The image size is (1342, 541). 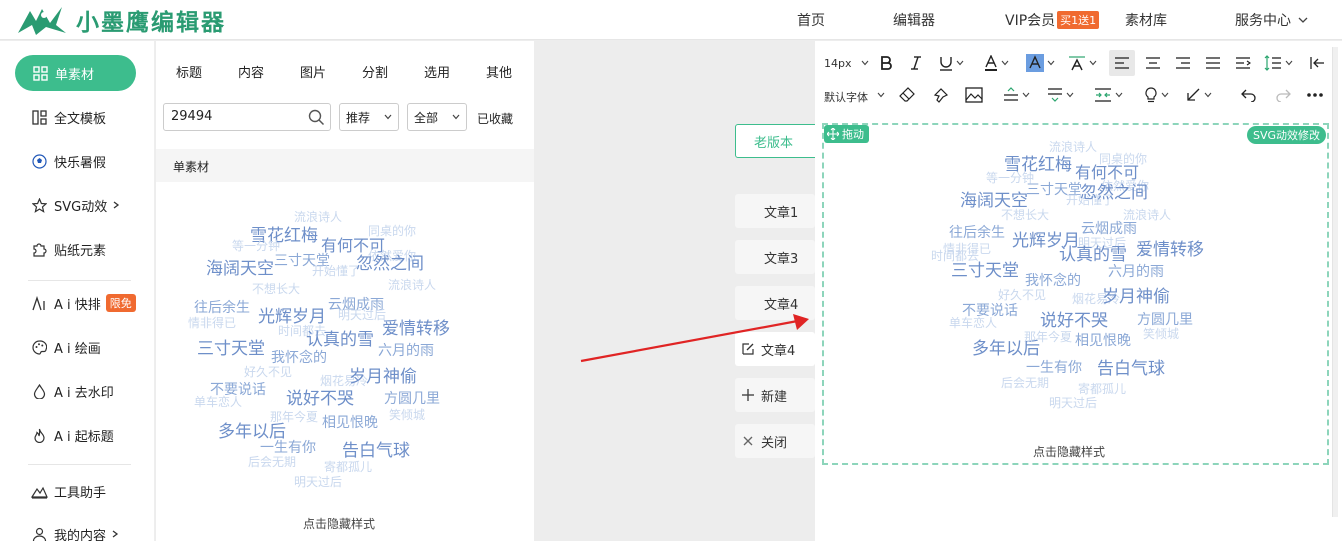 I want to click on material-tabs: 标题 内容 图片 分割 选用 其他, so click(x=345, y=70).